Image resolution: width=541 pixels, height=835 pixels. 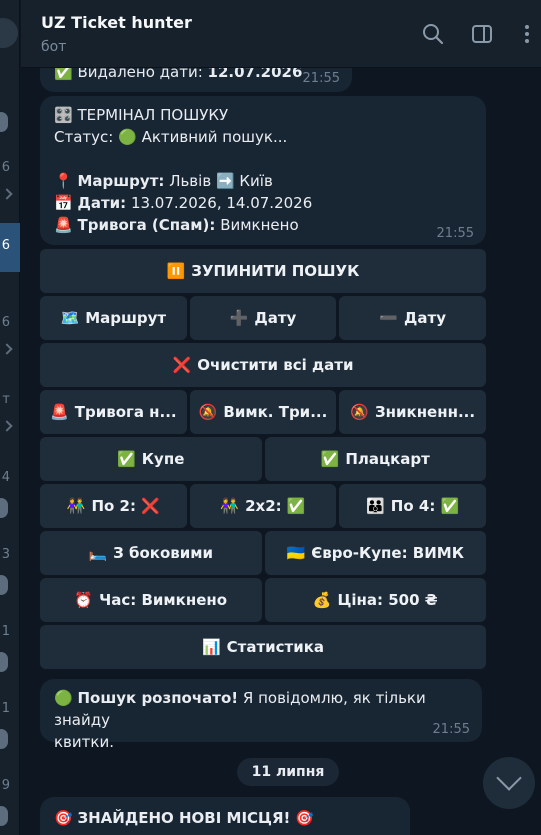 I want to click on message-found-seats: 🎯 ЗНАЙДЕНО НОВІ МІСЦЯ! 🎯, so click(x=225, y=816).